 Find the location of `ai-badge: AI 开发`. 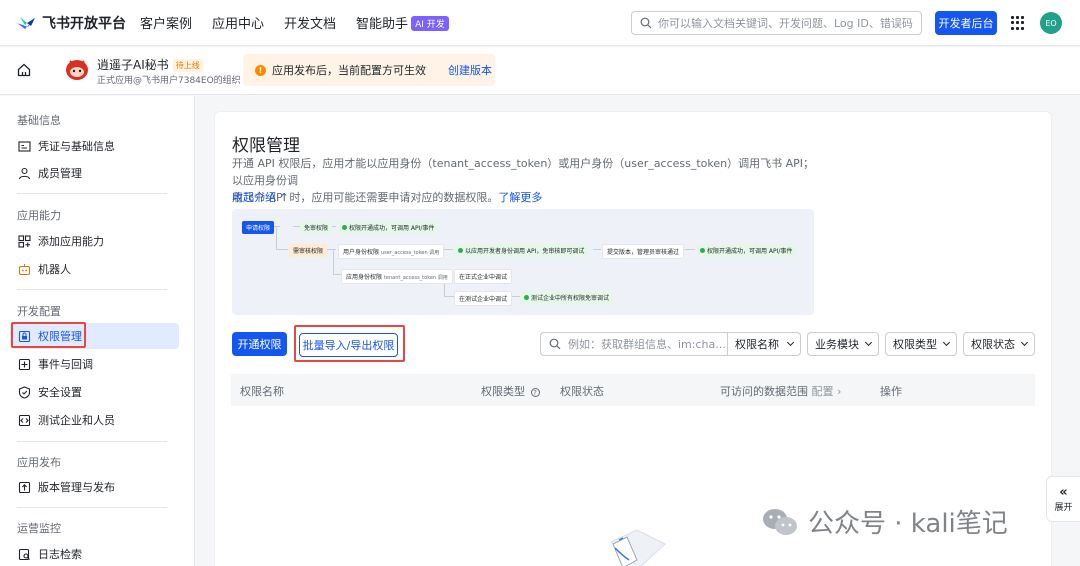

ai-badge: AI 开发 is located at coordinates (430, 23).